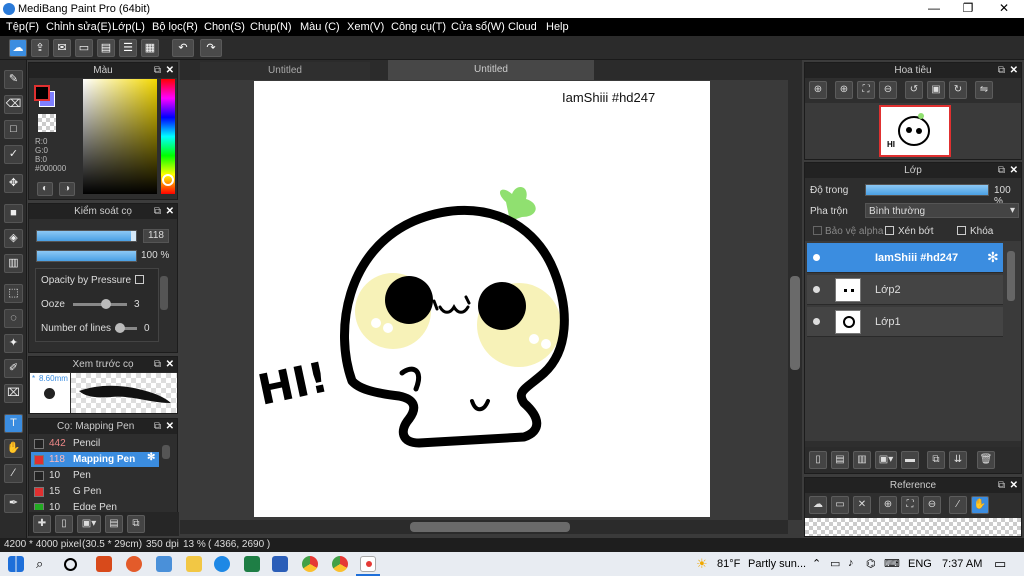 Image resolution: width=1024 pixels, height=576 pixels. I want to click on task-view-icon, so click(70, 564).